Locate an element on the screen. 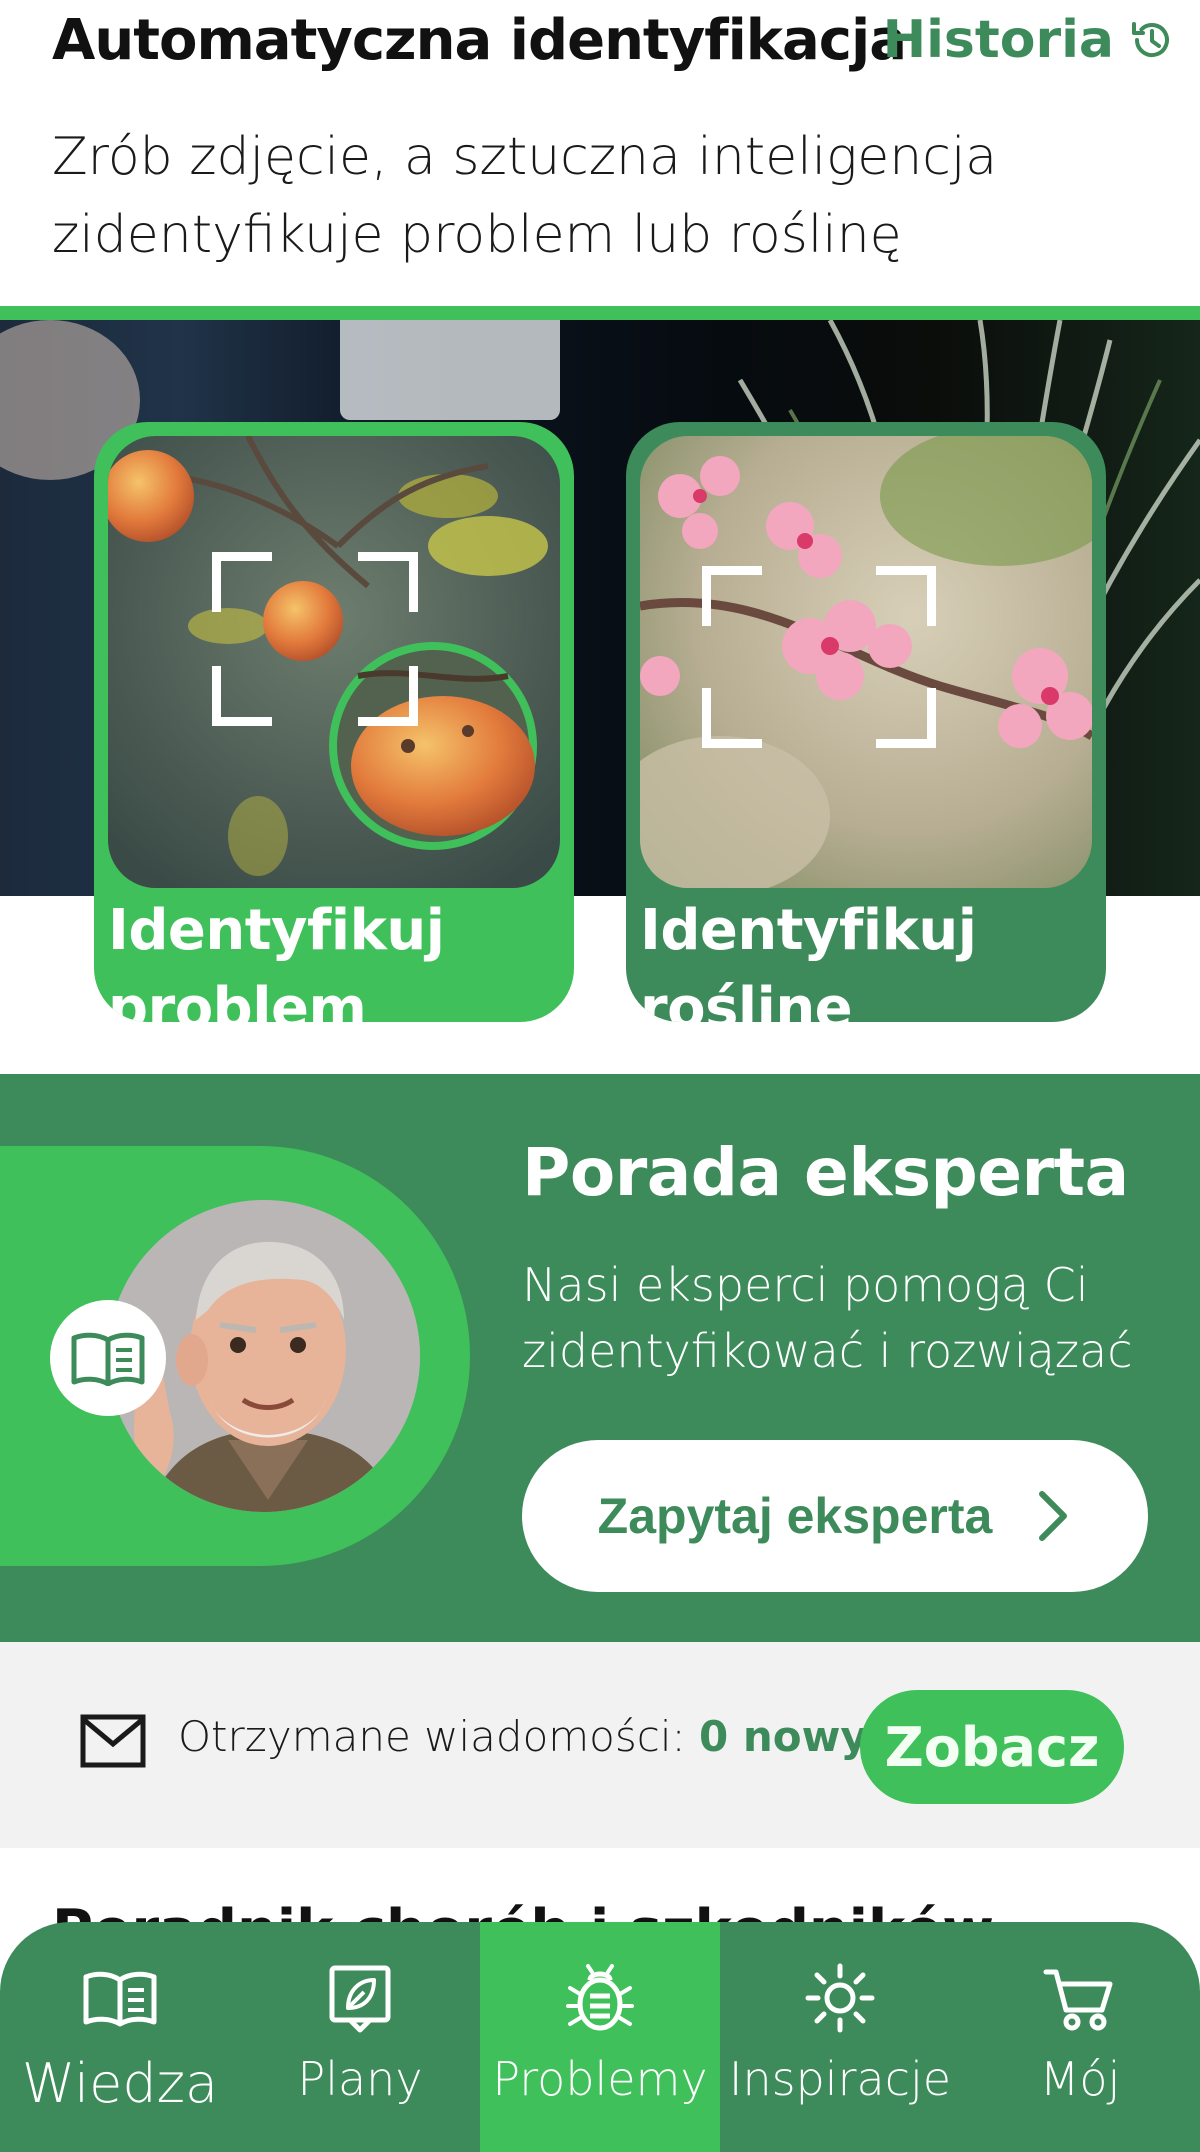  bottom-nav: Wiedza Plany Problemy Inspiracje Mój is located at coordinates (600, 2037).